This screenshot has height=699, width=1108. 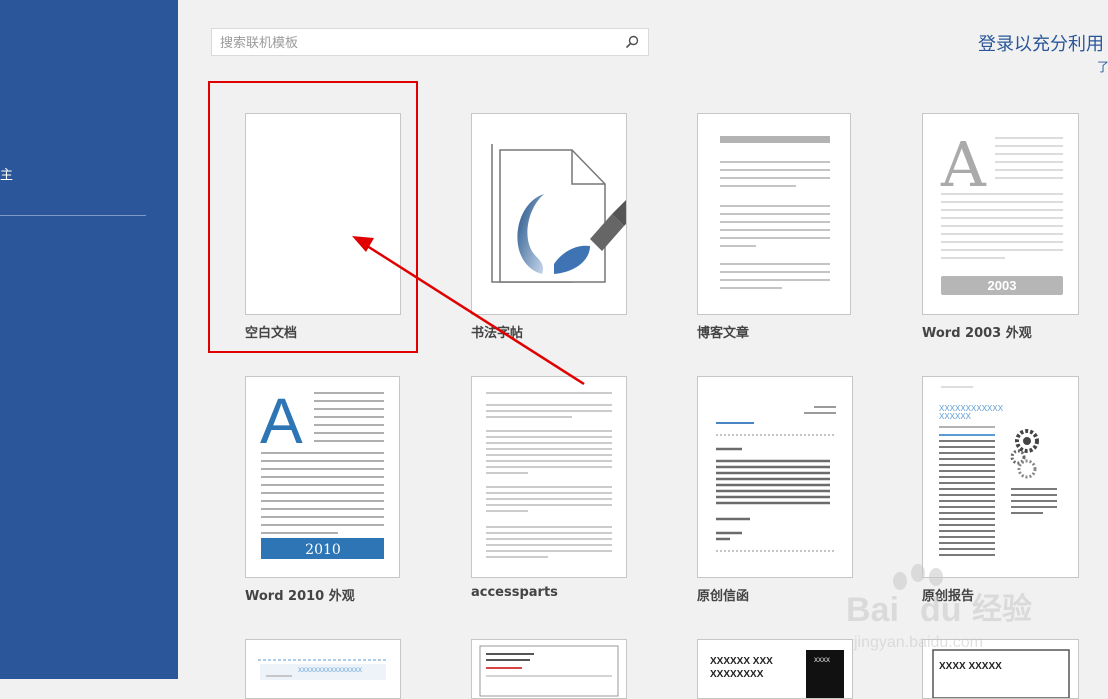 I want to click on calligraphy-illustration, so click(x=558, y=213).